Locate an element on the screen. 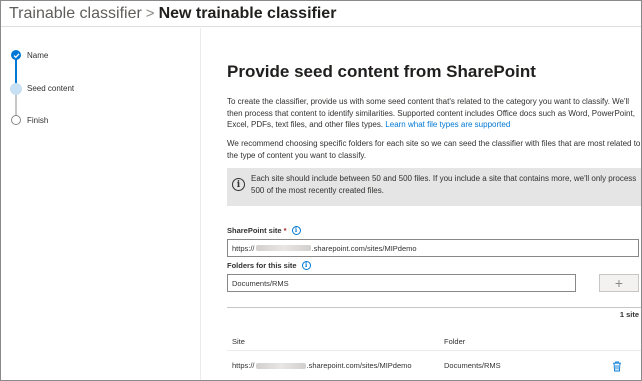 Image resolution: width=642 pixels, height=381 pixels. breadcrumb-parent-link: Trainable classifier is located at coordinates (75, 14).